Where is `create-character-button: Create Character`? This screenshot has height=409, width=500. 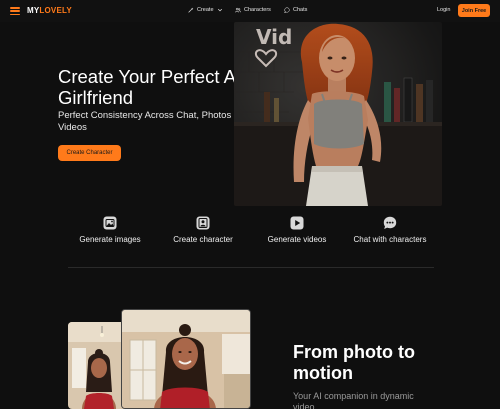 create-character-button: Create Character is located at coordinates (89, 153).